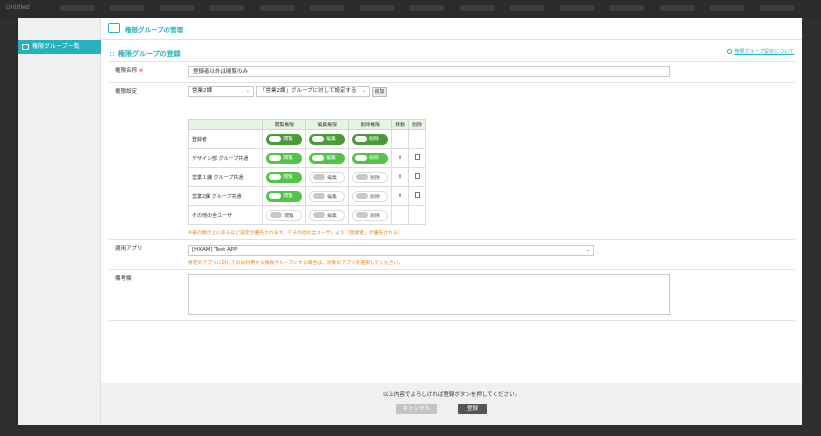  What do you see at coordinates (129, 249) in the screenshot?
I see `app-label: 適用アプリ` at bounding box center [129, 249].